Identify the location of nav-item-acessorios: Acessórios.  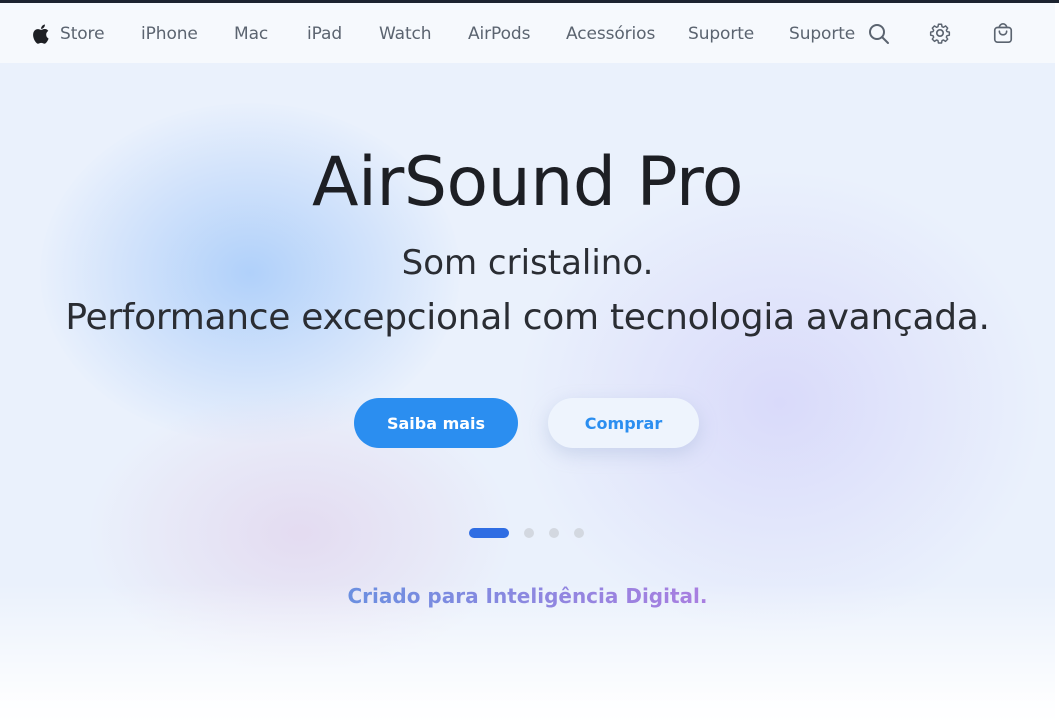
(610, 33).